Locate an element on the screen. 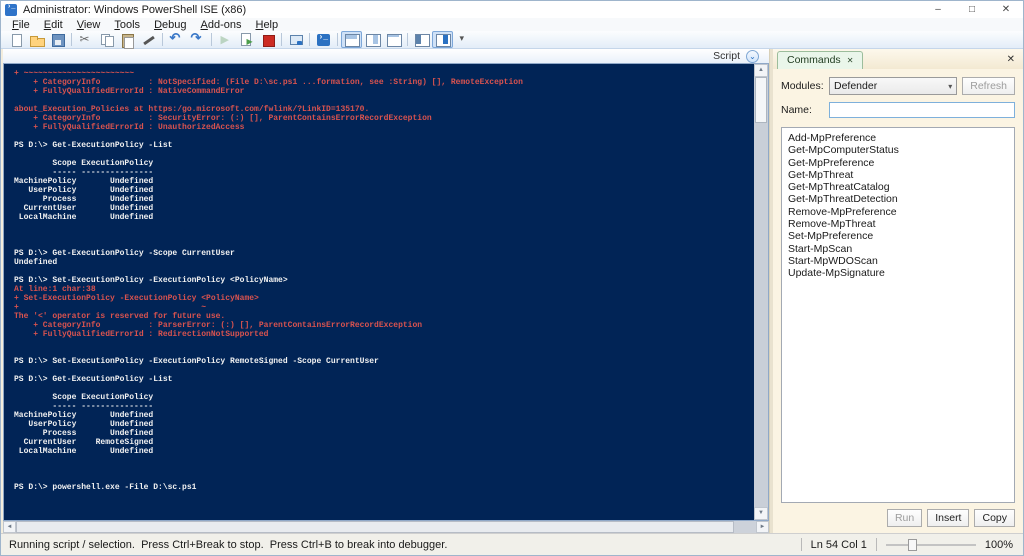 This screenshot has height=556, width=1024. copy-button is located at coordinates (106, 39).